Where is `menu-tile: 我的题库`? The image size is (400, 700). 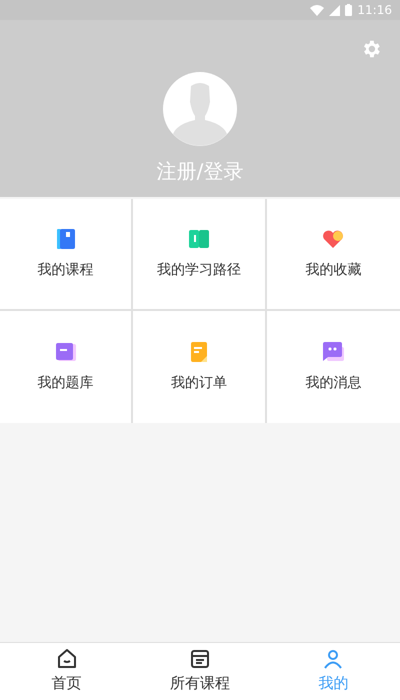 menu-tile: 我的题库 is located at coordinates (67, 367).